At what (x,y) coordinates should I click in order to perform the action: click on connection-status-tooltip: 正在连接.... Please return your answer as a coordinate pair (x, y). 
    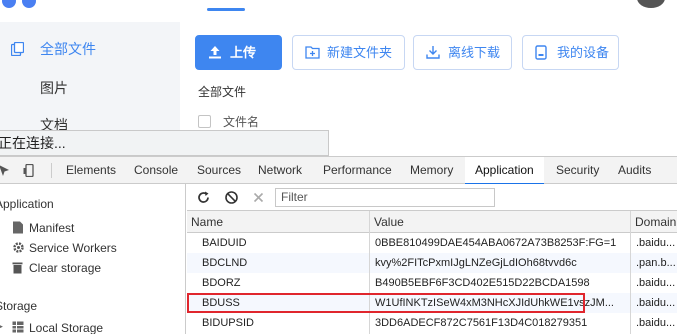
    Looking at the image, I should click on (164, 143).